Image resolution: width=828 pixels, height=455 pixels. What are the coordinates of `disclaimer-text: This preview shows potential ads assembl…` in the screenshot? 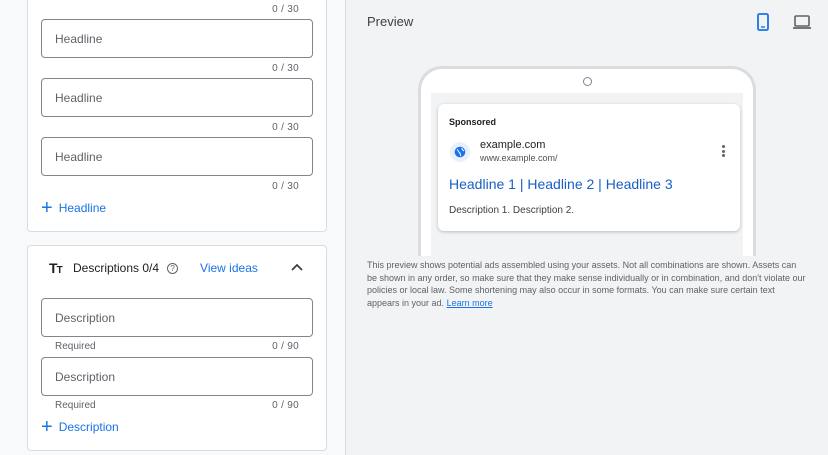 It's located at (586, 284).